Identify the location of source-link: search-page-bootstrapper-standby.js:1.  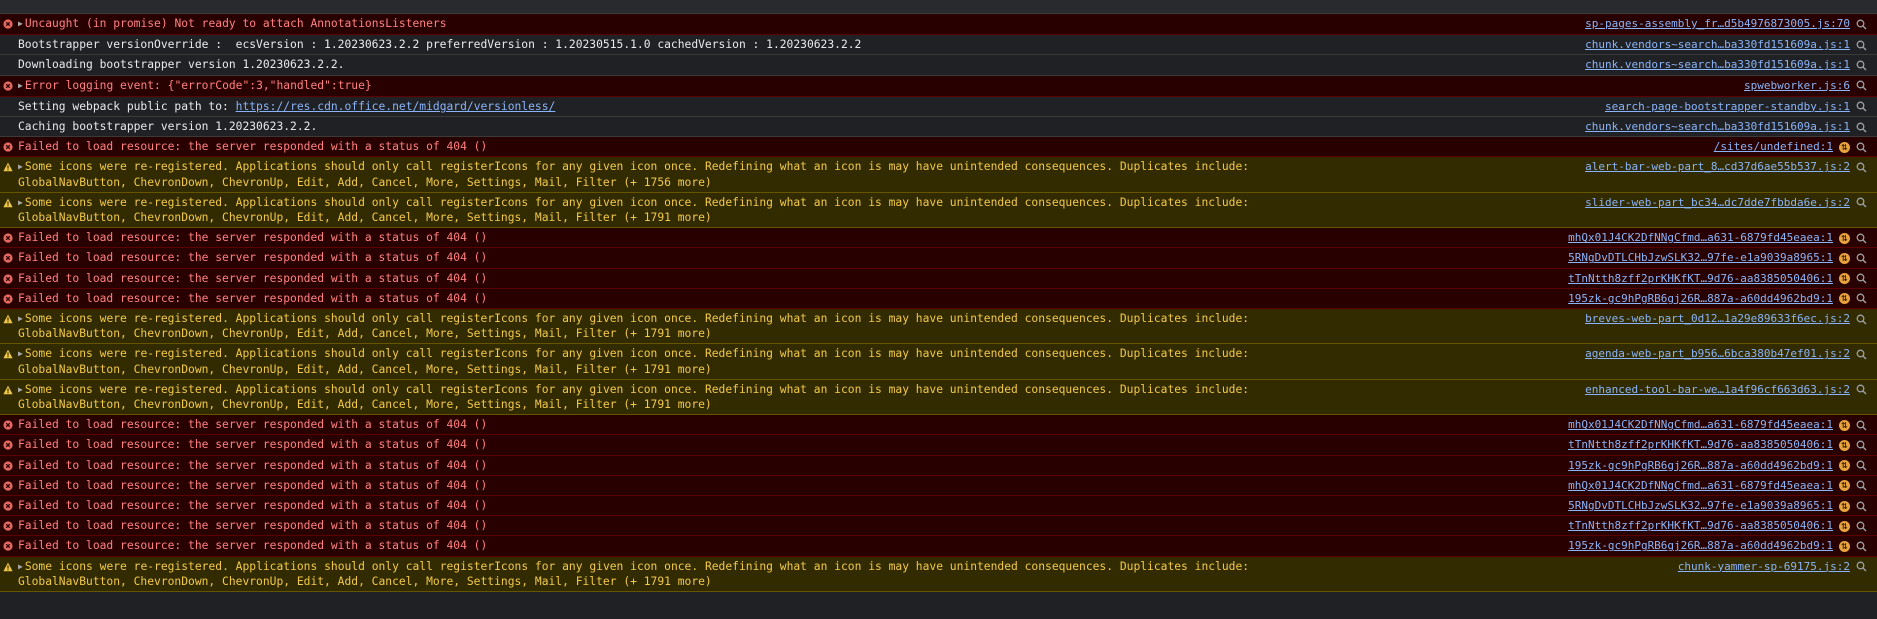
(1727, 107).